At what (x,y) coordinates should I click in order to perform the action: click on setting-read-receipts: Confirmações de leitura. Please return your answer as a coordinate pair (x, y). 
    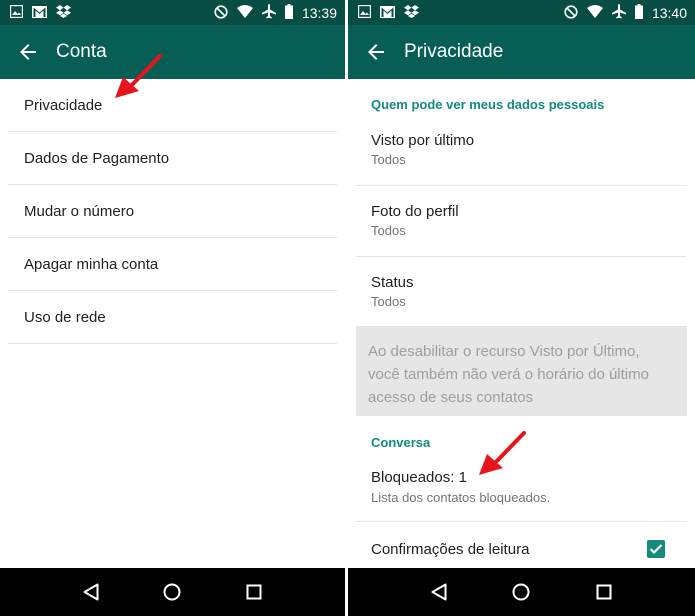
    Looking at the image, I should click on (521, 545).